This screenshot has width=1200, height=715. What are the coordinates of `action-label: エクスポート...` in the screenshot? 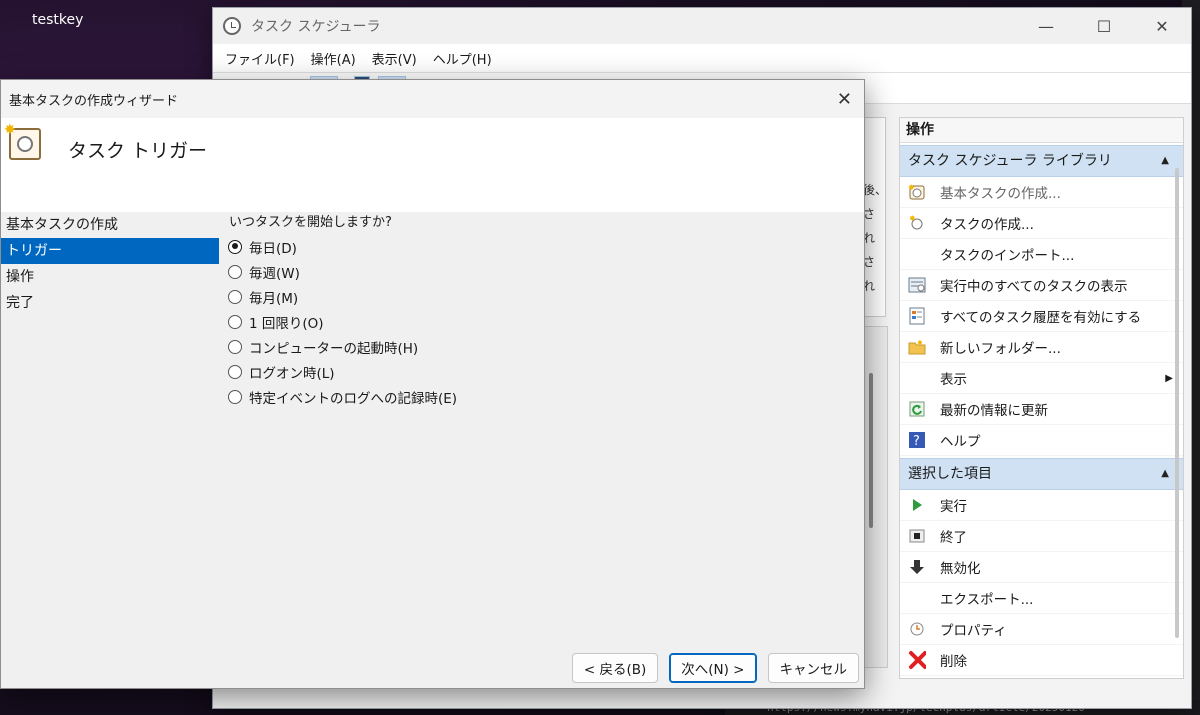 It's located at (987, 600).